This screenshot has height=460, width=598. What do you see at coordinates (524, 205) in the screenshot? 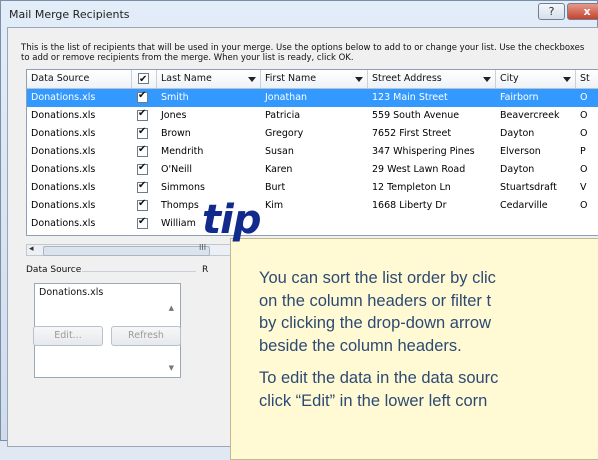
I see `cell-city: Cedarville` at bounding box center [524, 205].